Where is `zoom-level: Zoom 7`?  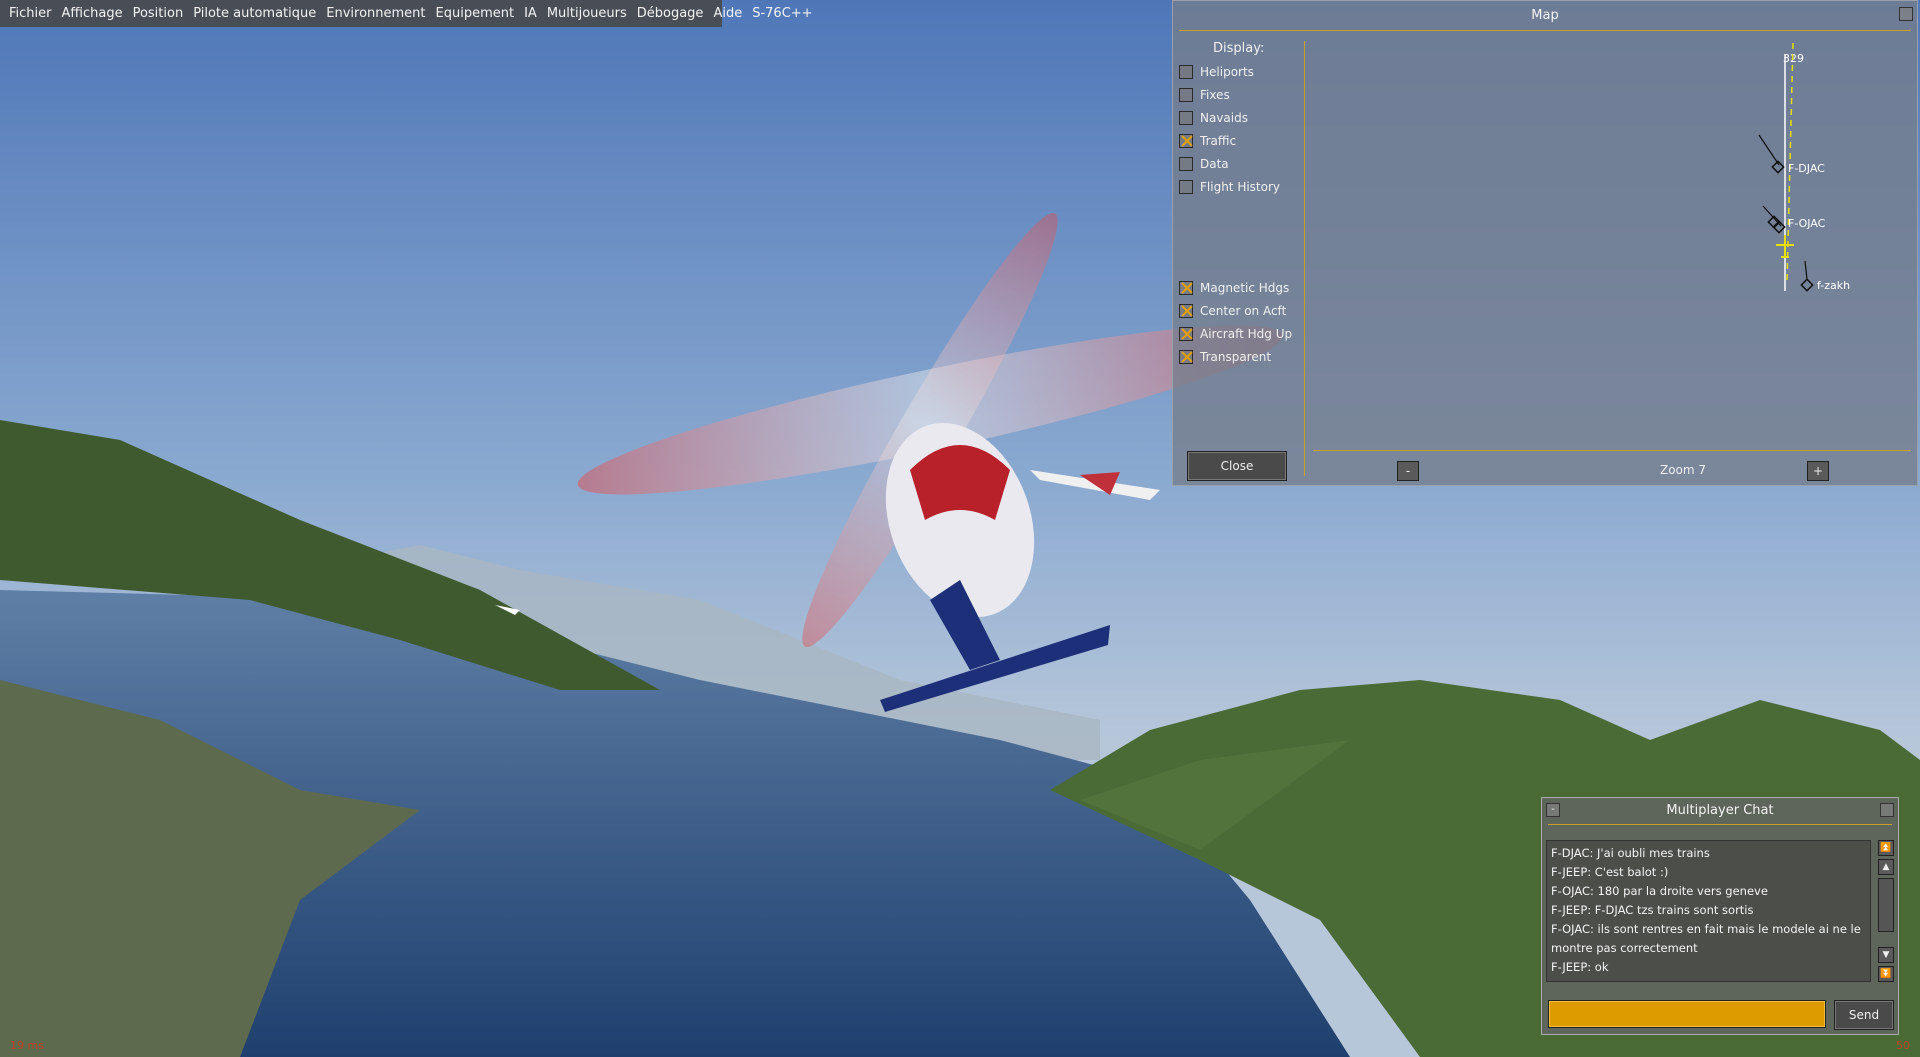
zoom-level: Zoom 7 is located at coordinates (1683, 470).